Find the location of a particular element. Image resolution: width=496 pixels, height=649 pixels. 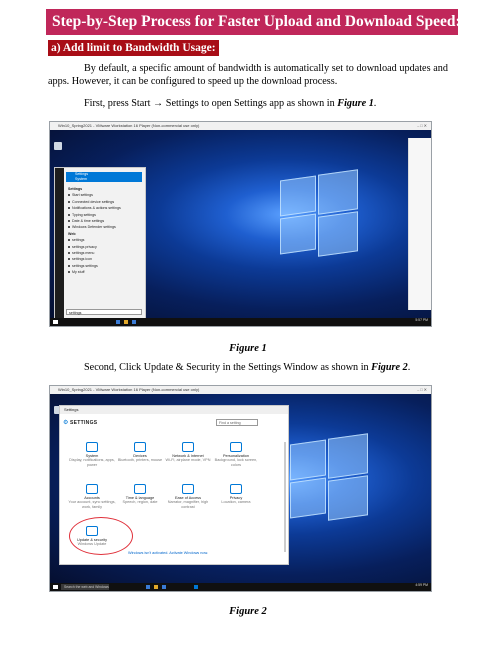

highlight-circle is located at coordinates (101, 536).